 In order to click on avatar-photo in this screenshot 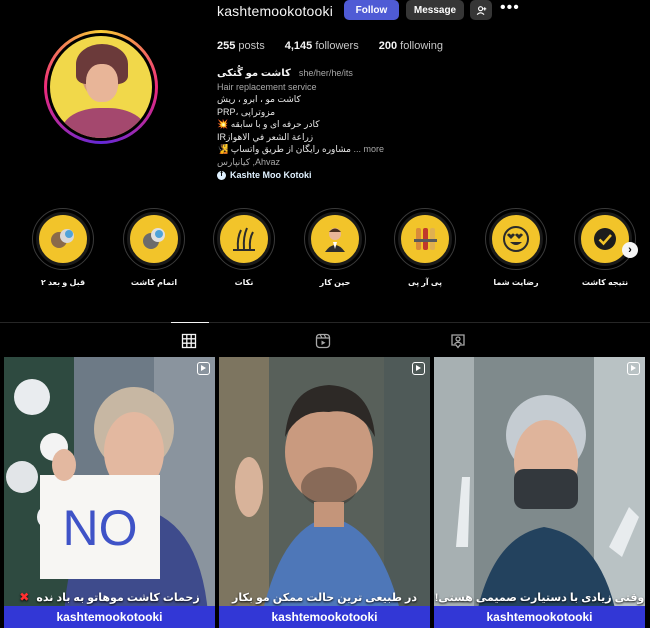, I will do `click(101, 87)`.